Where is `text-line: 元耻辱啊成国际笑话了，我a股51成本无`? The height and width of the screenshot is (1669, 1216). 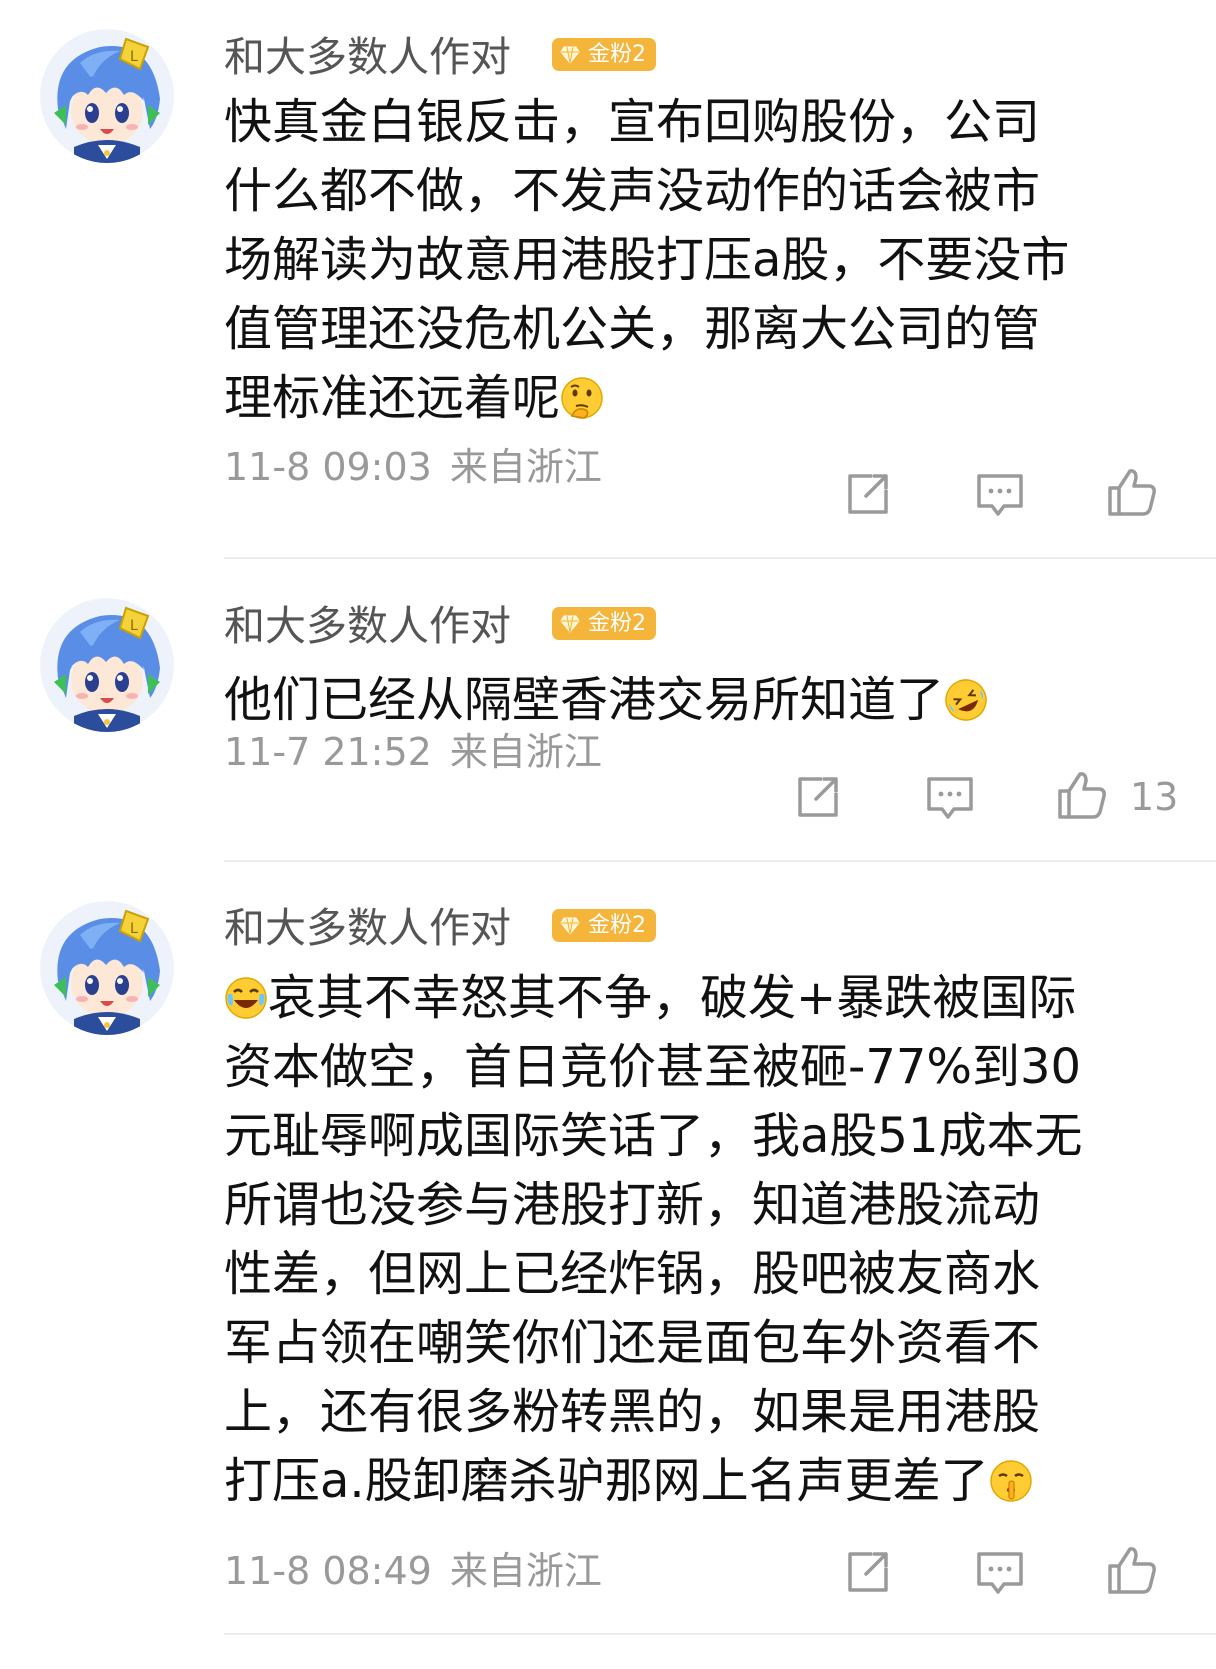 text-line: 元耻辱啊成国际笑话了，我a股51成本无 is located at coordinates (653, 1136).